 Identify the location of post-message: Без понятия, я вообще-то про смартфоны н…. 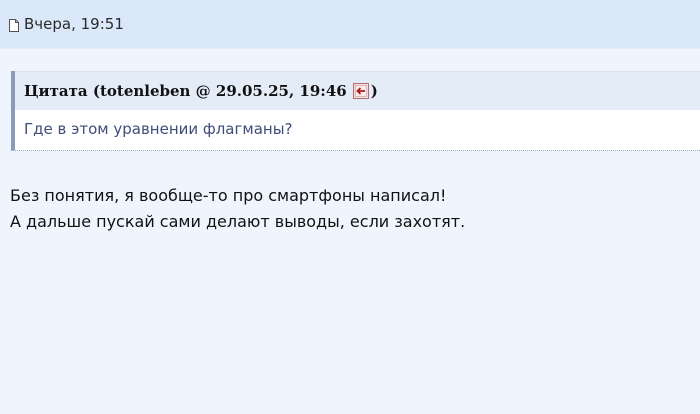
(237, 209).